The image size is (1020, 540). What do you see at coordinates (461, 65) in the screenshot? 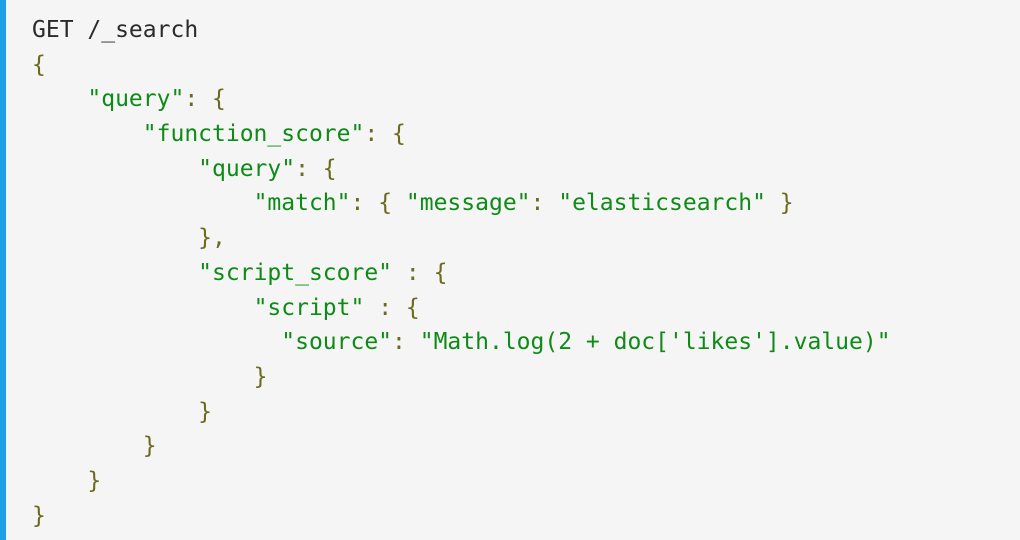
I see `code-line: {` at bounding box center [461, 65].